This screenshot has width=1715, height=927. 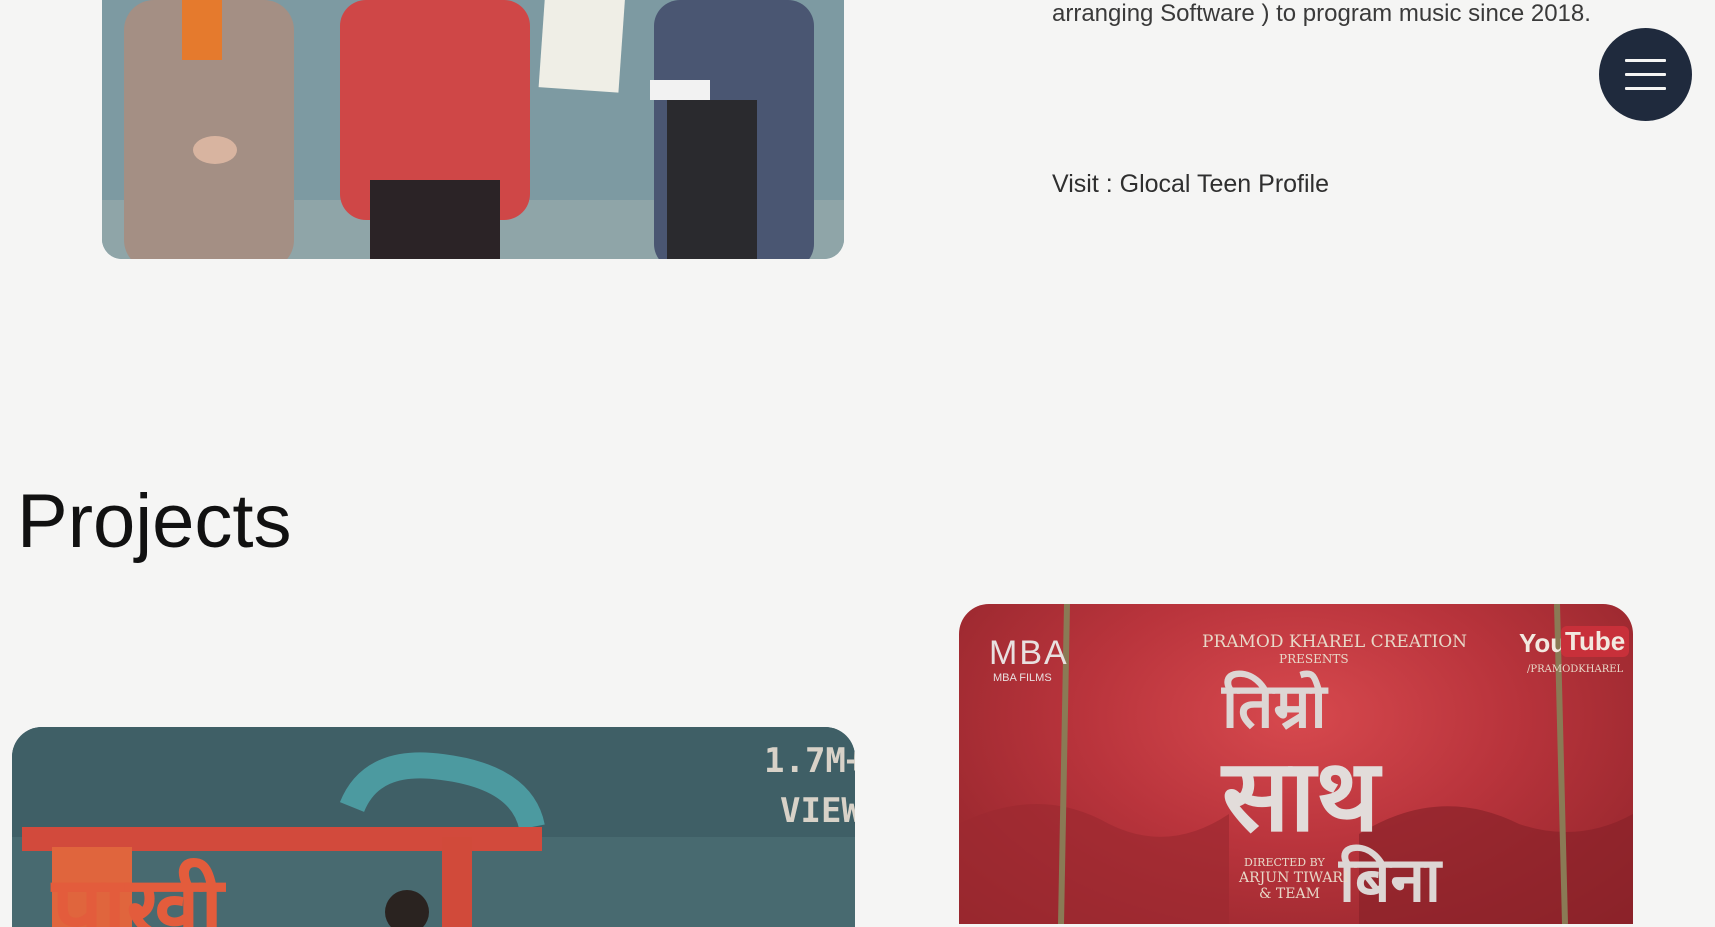 What do you see at coordinates (1086, 184) in the screenshot?
I see `visit-prefix: Visit :` at bounding box center [1086, 184].